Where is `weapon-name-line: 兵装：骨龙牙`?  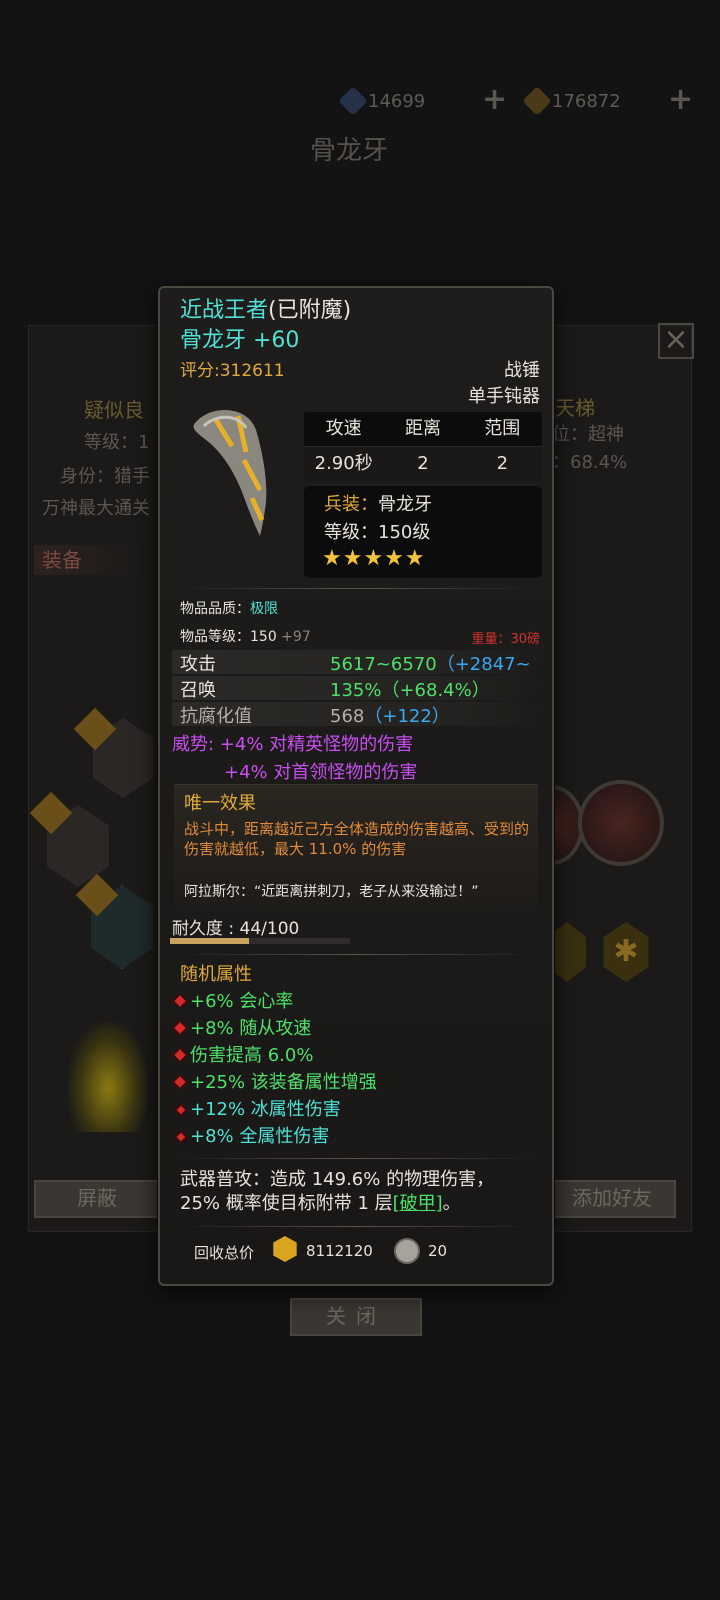 weapon-name-line: 兵装：骨龙牙 is located at coordinates (378, 503).